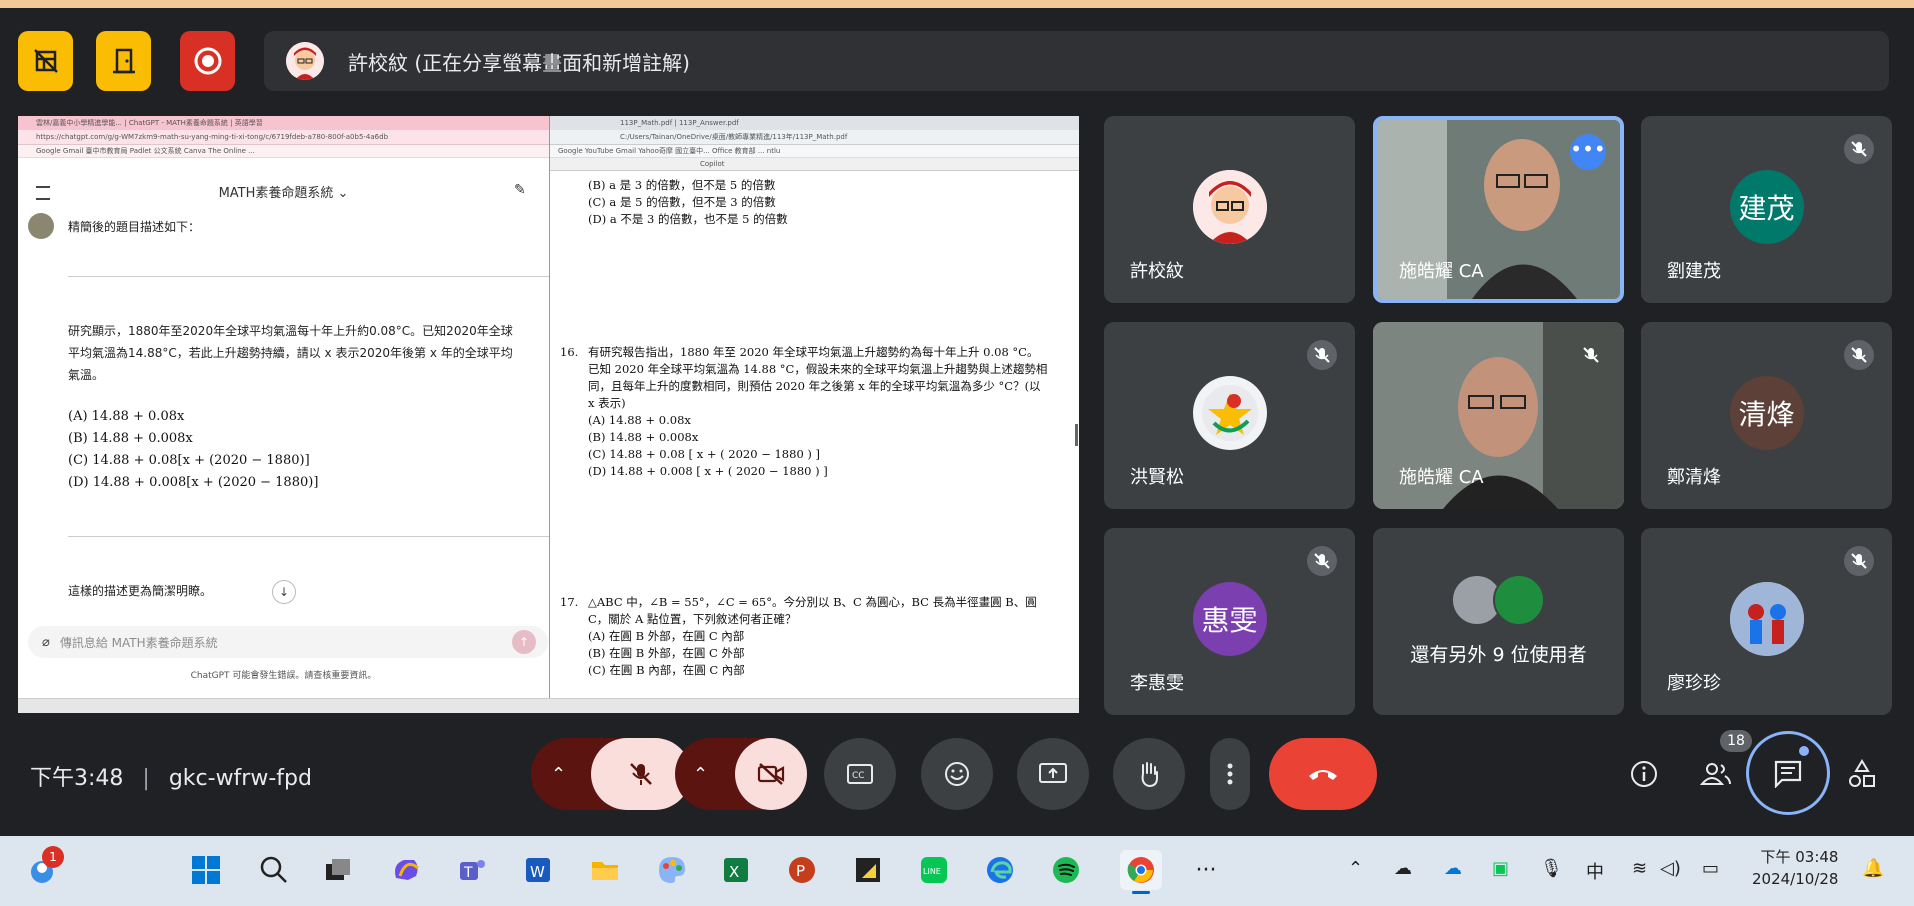 This screenshot has width=1914, height=906. What do you see at coordinates (288, 642) in the screenshot?
I see `message-input: ⌀ 傳訊息給 MATH素養命題系統 ↑` at bounding box center [288, 642].